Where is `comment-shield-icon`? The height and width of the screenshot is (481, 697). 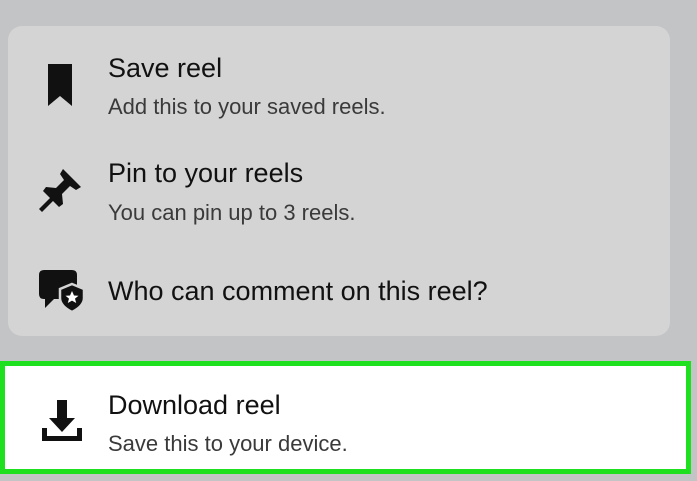 comment-shield-icon is located at coordinates (61, 289).